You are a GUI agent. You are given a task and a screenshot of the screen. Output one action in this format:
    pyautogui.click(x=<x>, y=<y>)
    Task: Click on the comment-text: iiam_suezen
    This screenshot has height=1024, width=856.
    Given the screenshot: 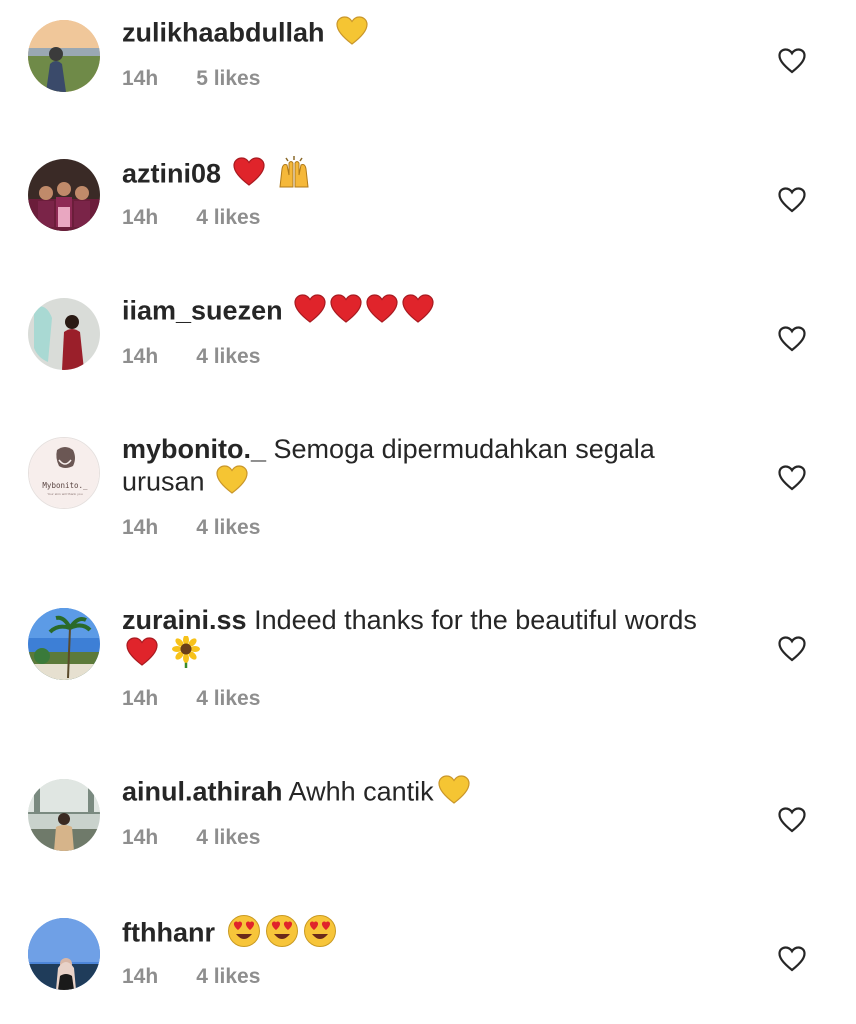 What is the action you would take?
    pyautogui.click(x=412, y=312)
    